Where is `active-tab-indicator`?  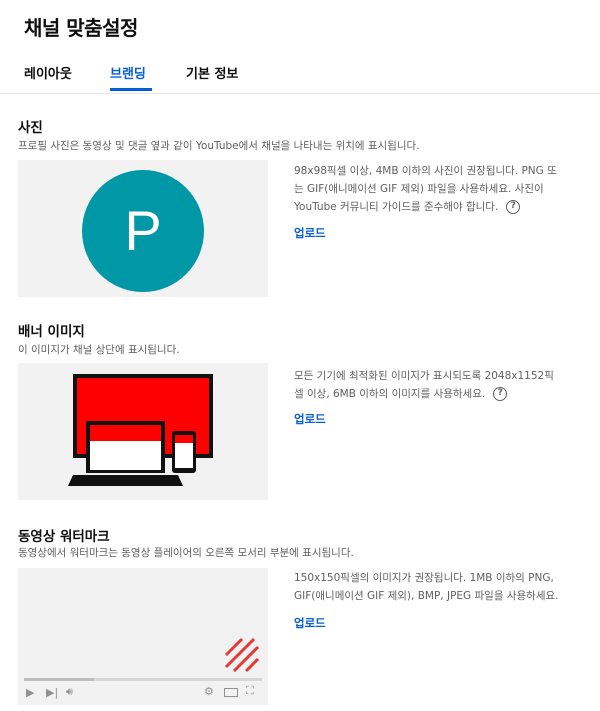
active-tab-indicator is located at coordinates (131, 89).